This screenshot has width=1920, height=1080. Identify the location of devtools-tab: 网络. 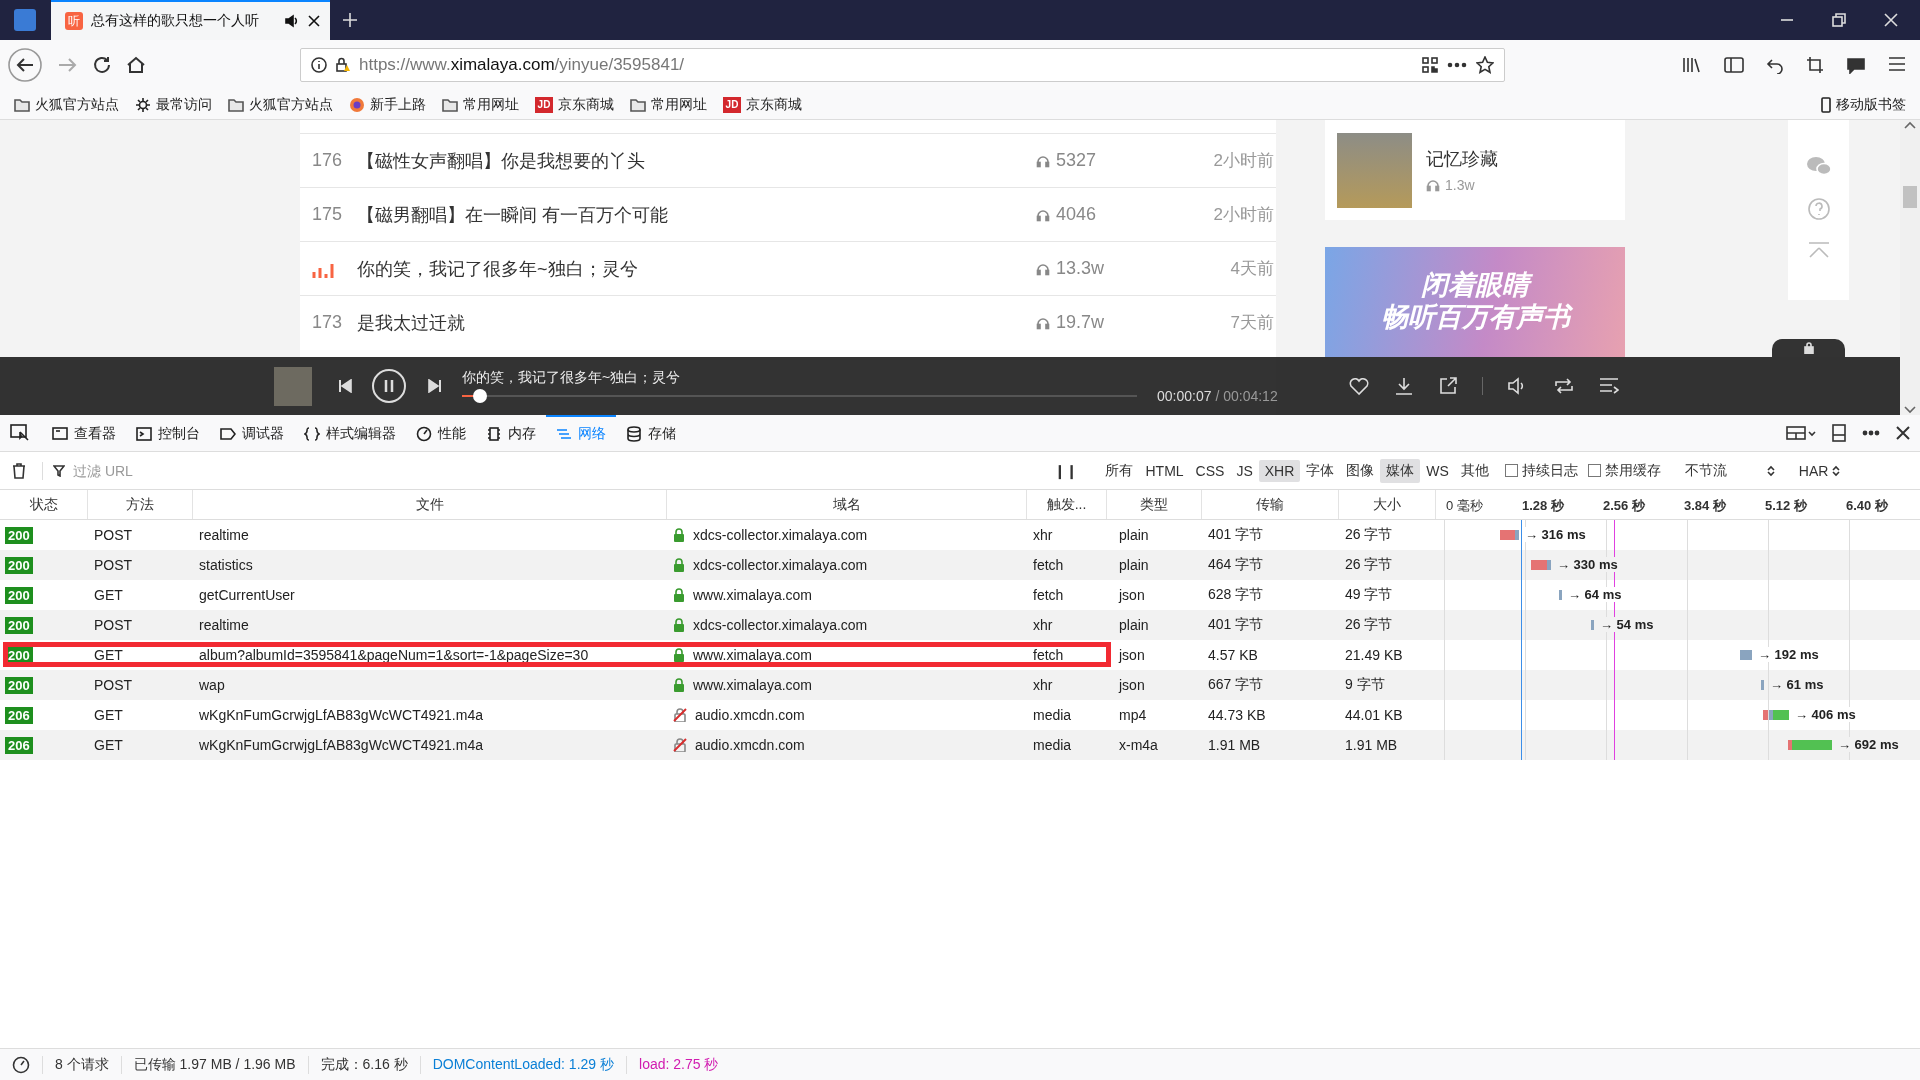
(581, 433).